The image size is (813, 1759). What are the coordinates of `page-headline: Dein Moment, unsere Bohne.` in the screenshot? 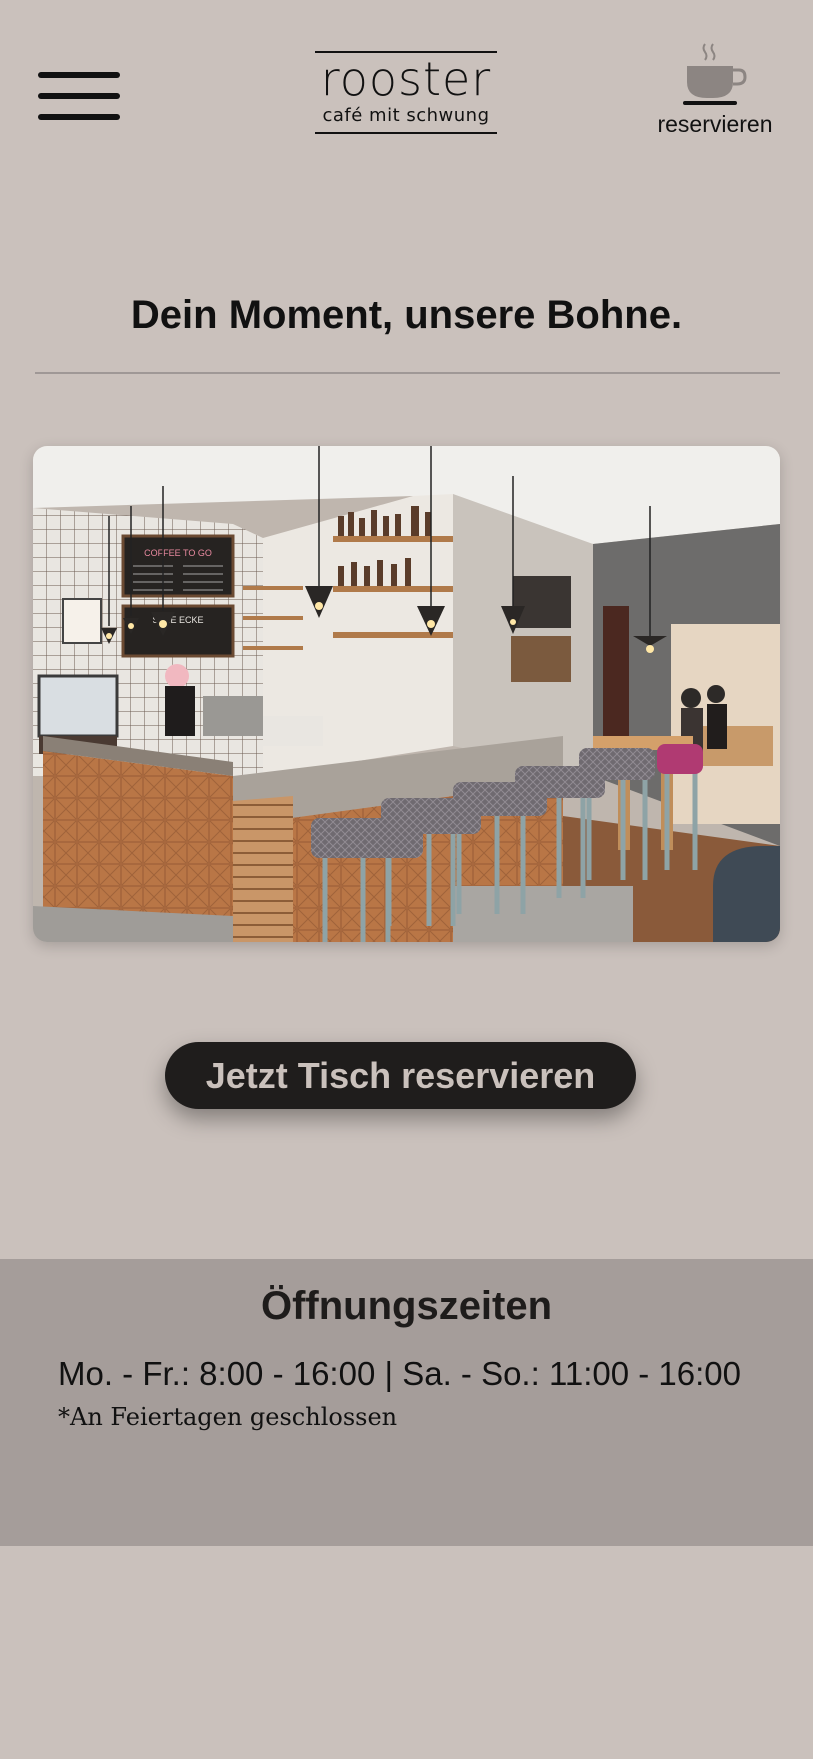 It's located at (406, 315).